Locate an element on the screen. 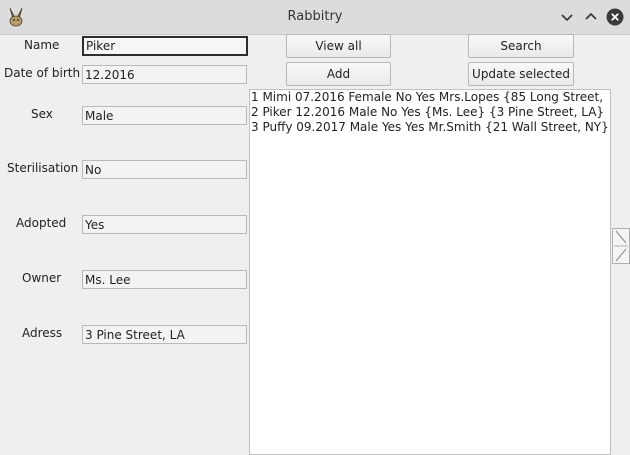  owner-field is located at coordinates (164, 279).